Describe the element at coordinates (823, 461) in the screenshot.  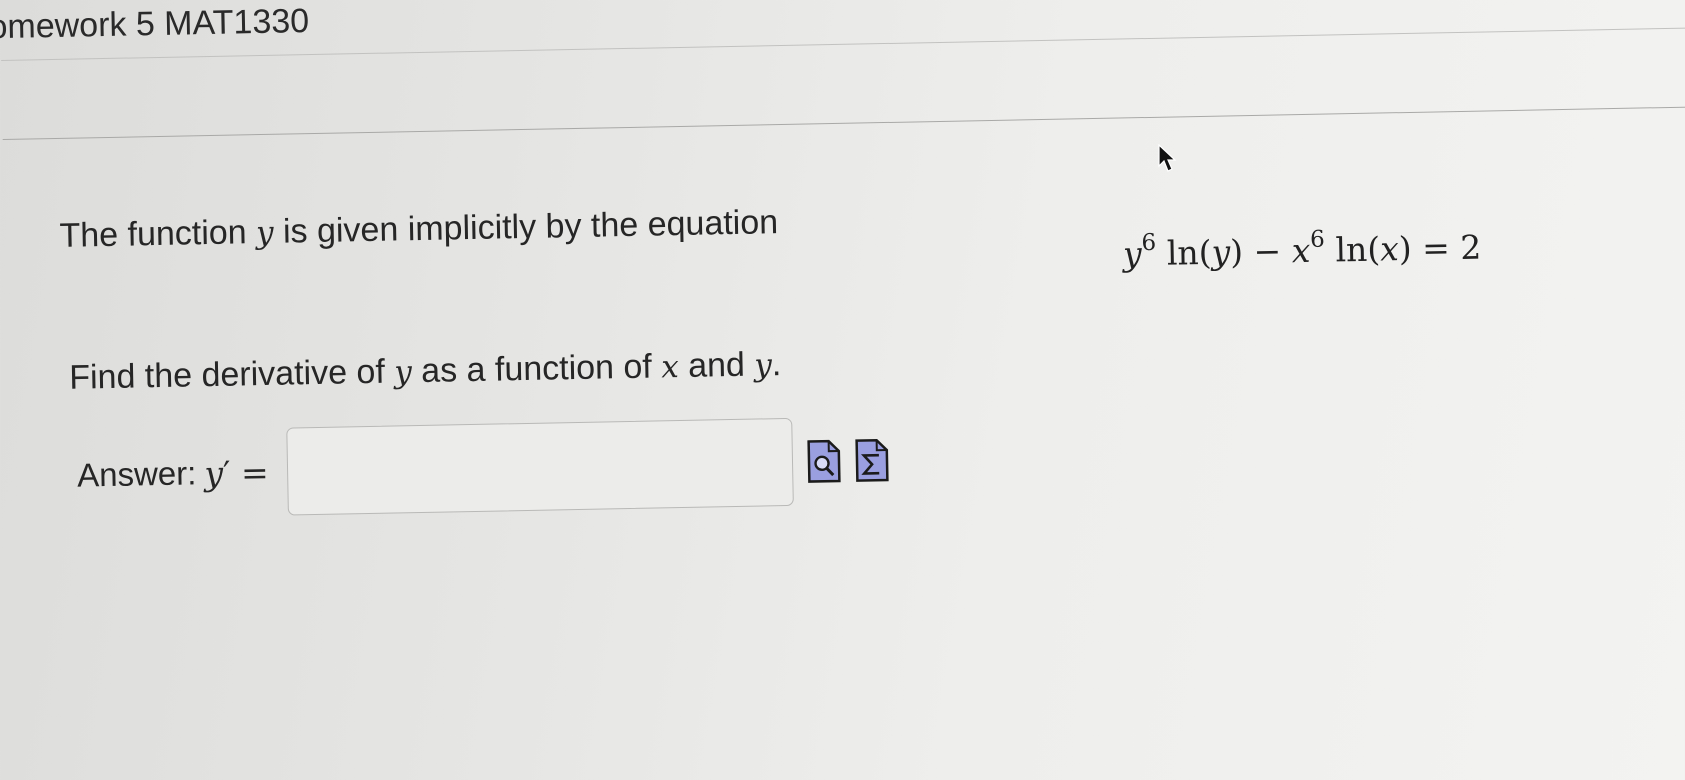
I see `preview-icon` at that location.